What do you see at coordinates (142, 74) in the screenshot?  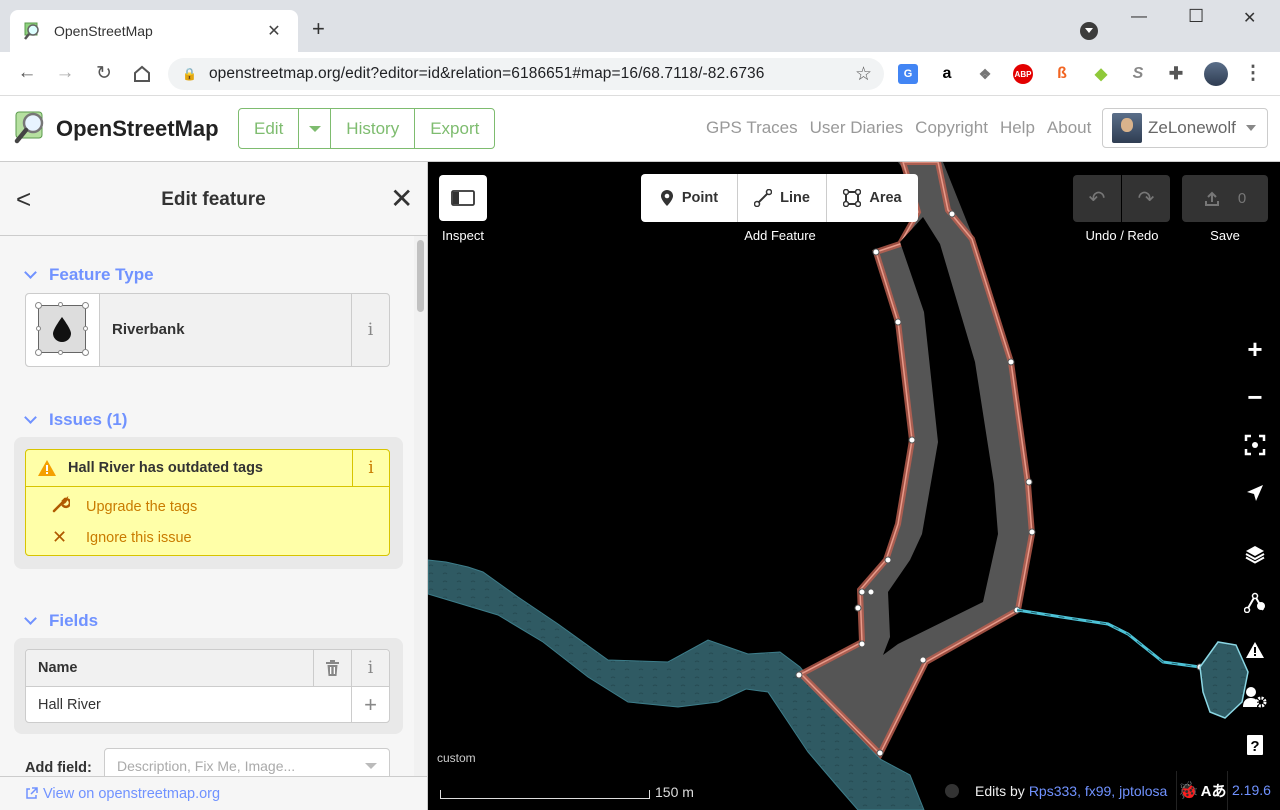 I see `home-icon` at bounding box center [142, 74].